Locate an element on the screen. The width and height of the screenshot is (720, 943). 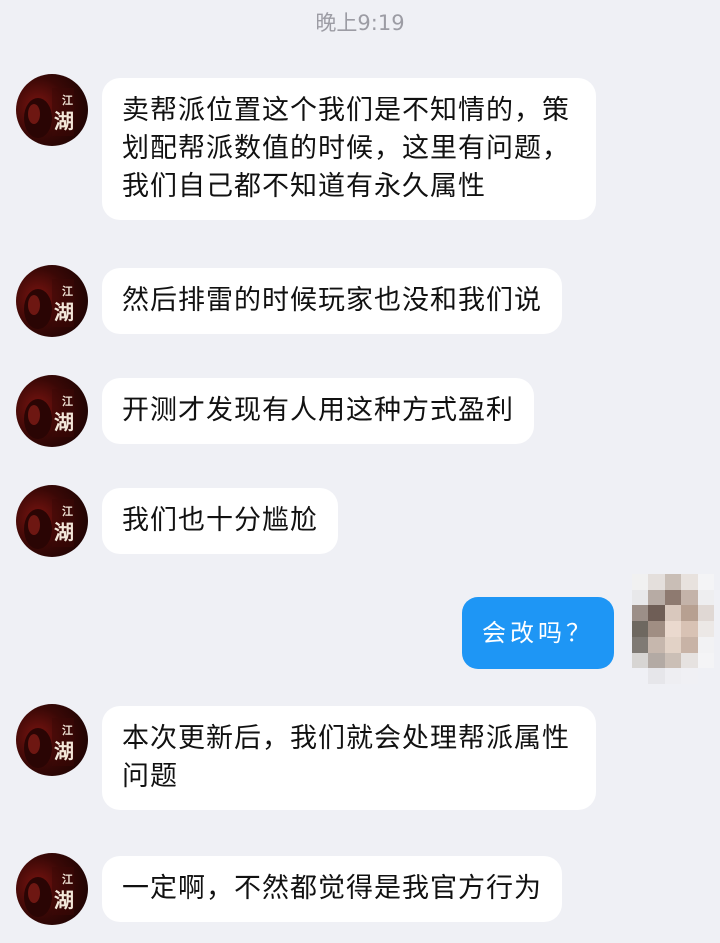
message-bubble-incoming: 我们也十分尴尬 is located at coordinates (220, 521).